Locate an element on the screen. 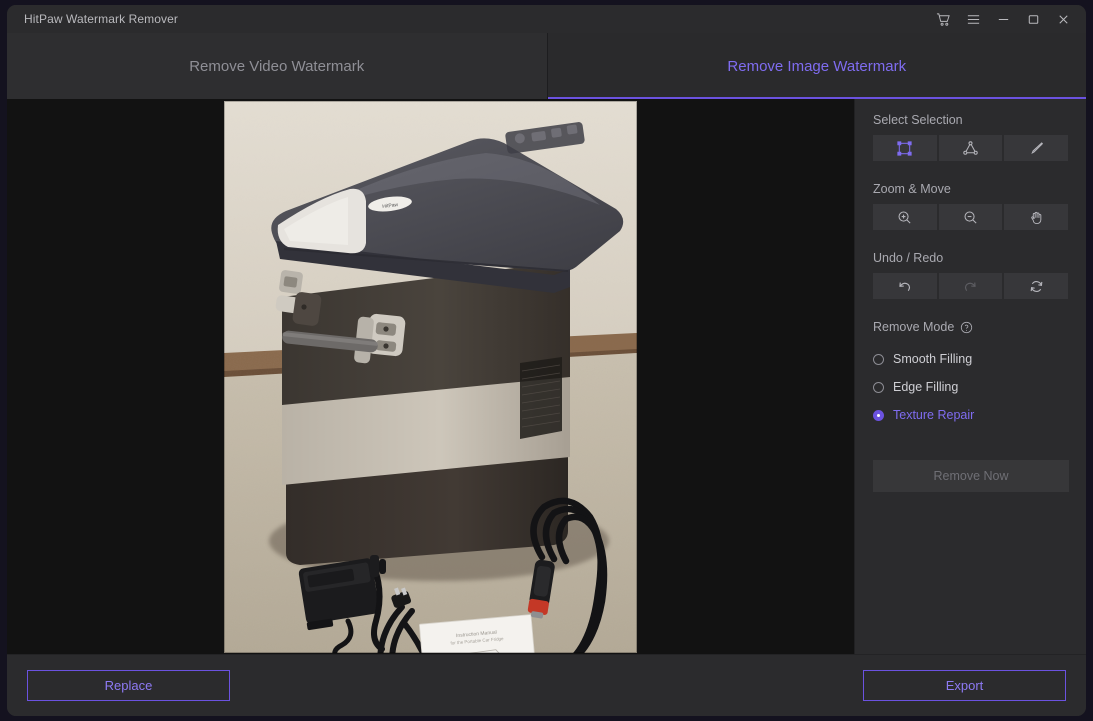 This screenshot has width=1093, height=721. remove-now-button: Remove Now is located at coordinates (971, 476).